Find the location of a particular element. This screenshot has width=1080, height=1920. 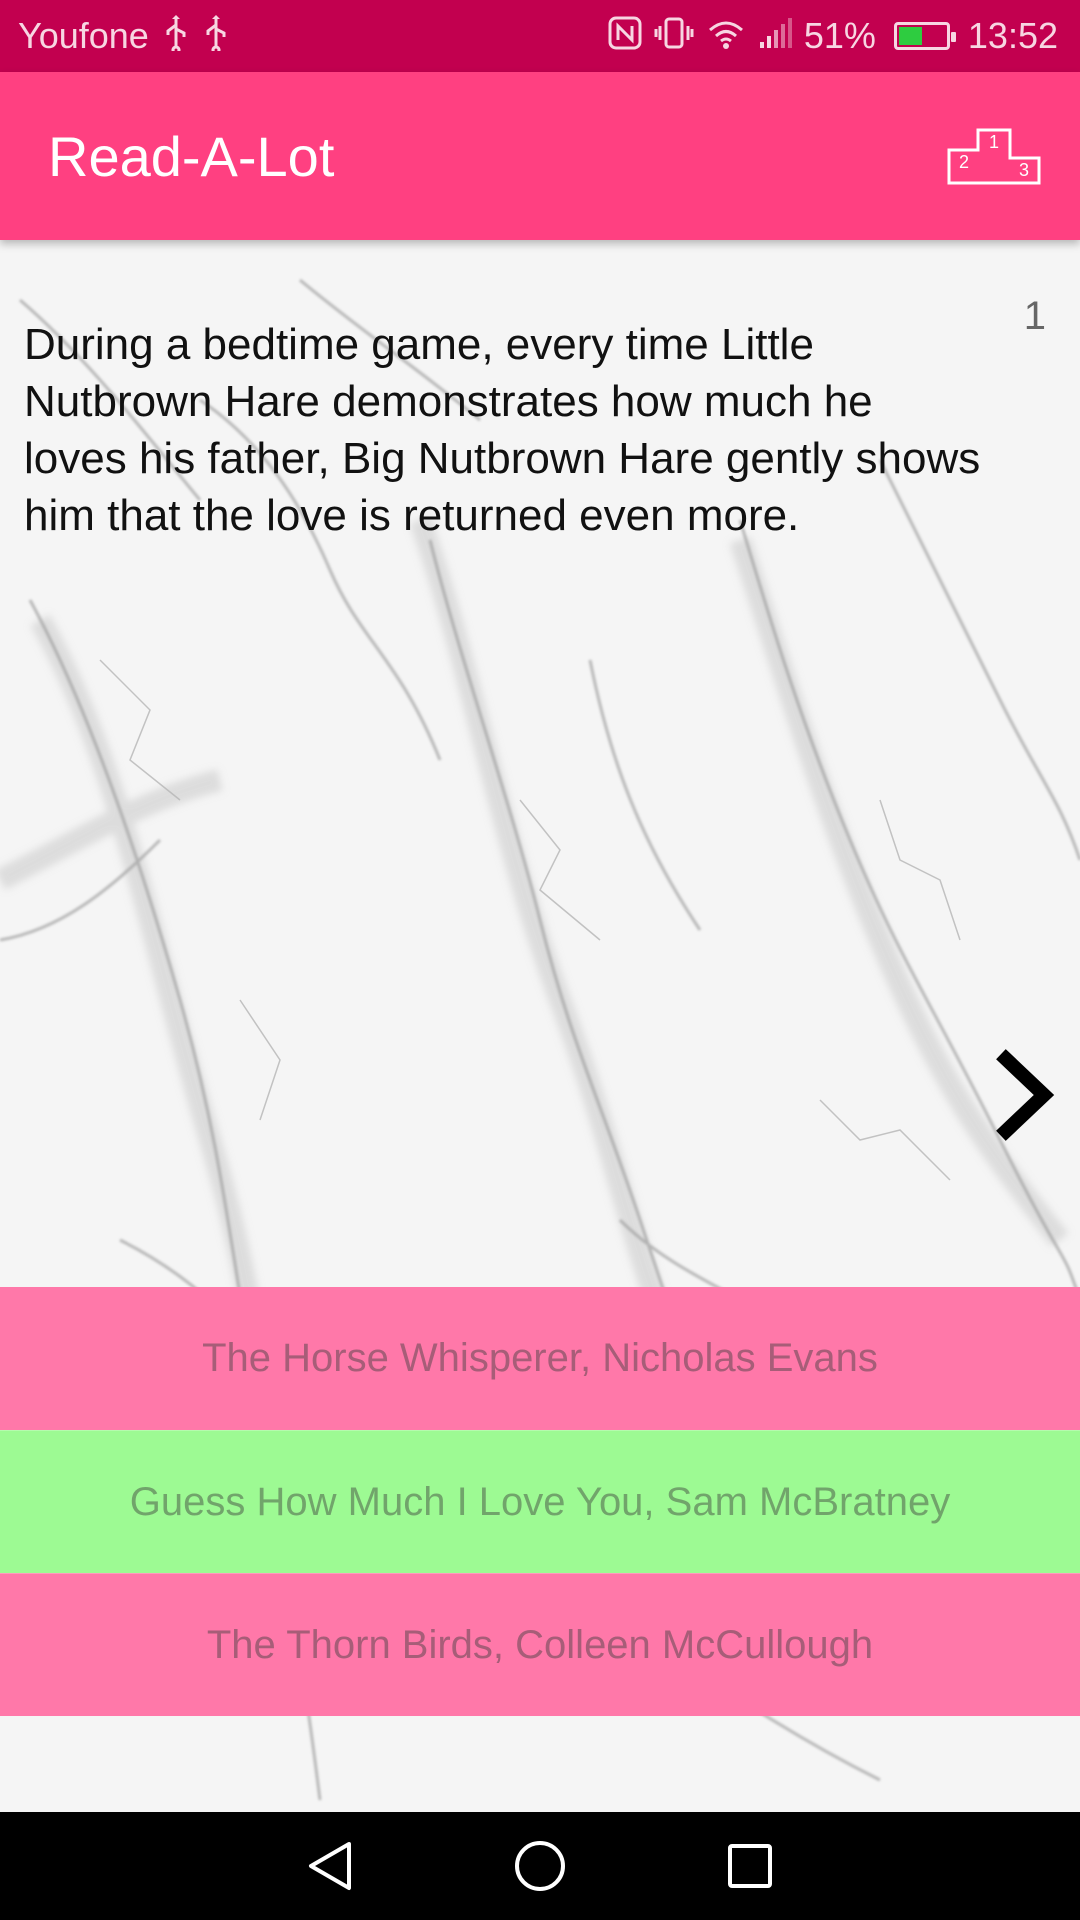

podium-icon: 2 1 3 is located at coordinates (994, 156).